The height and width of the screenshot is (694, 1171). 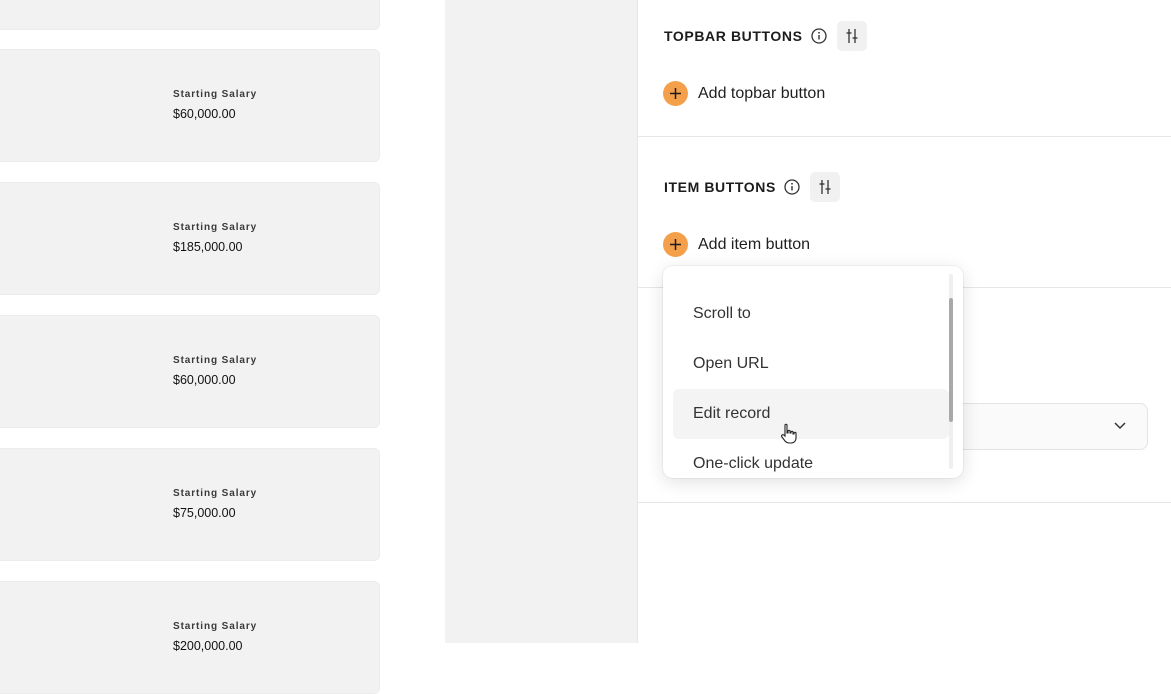 What do you see at coordinates (208, 646) in the screenshot?
I see `card-field-value: $200,000.00` at bounding box center [208, 646].